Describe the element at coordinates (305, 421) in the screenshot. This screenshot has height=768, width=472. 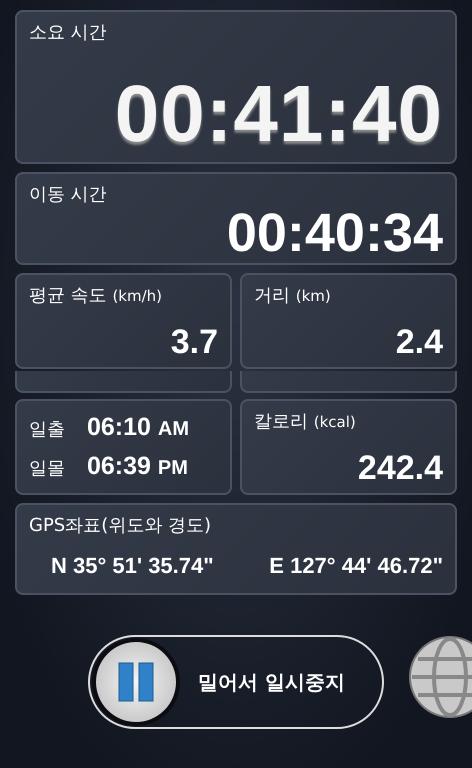
I see `card-label: 칼로리 (kcal)` at that location.